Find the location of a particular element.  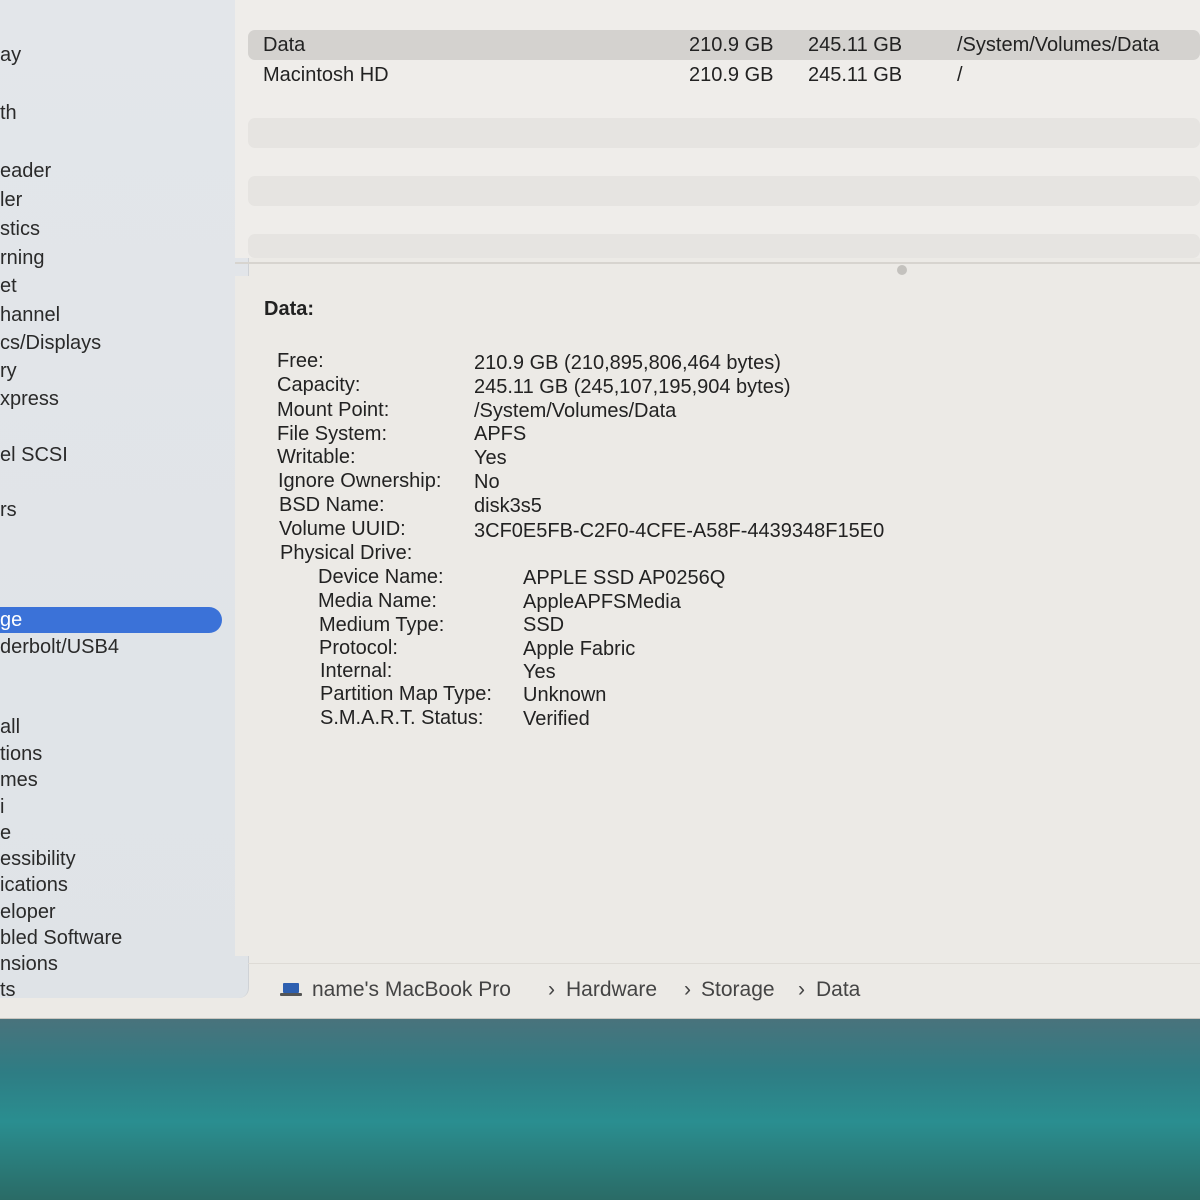

prop-value: disk3s5 is located at coordinates (508, 506).